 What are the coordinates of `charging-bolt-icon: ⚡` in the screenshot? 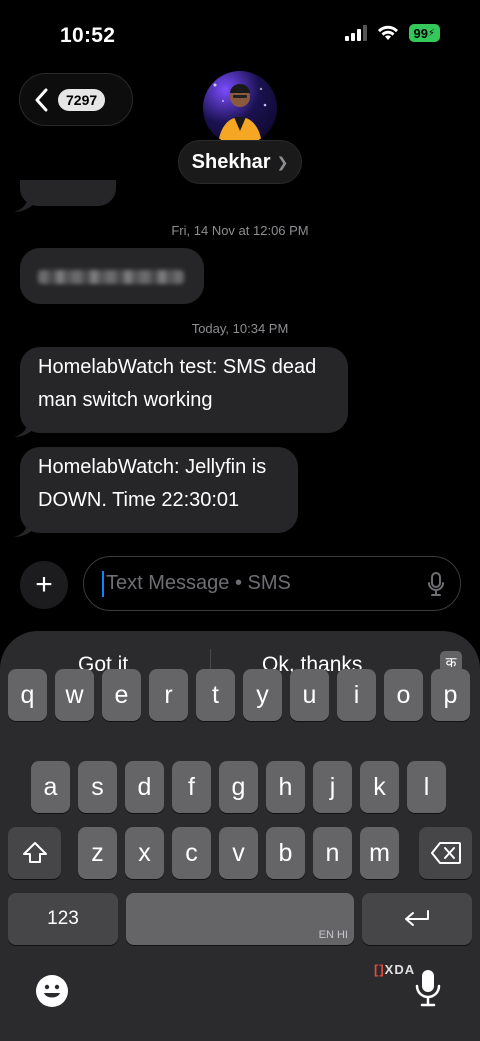 It's located at (431, 33).